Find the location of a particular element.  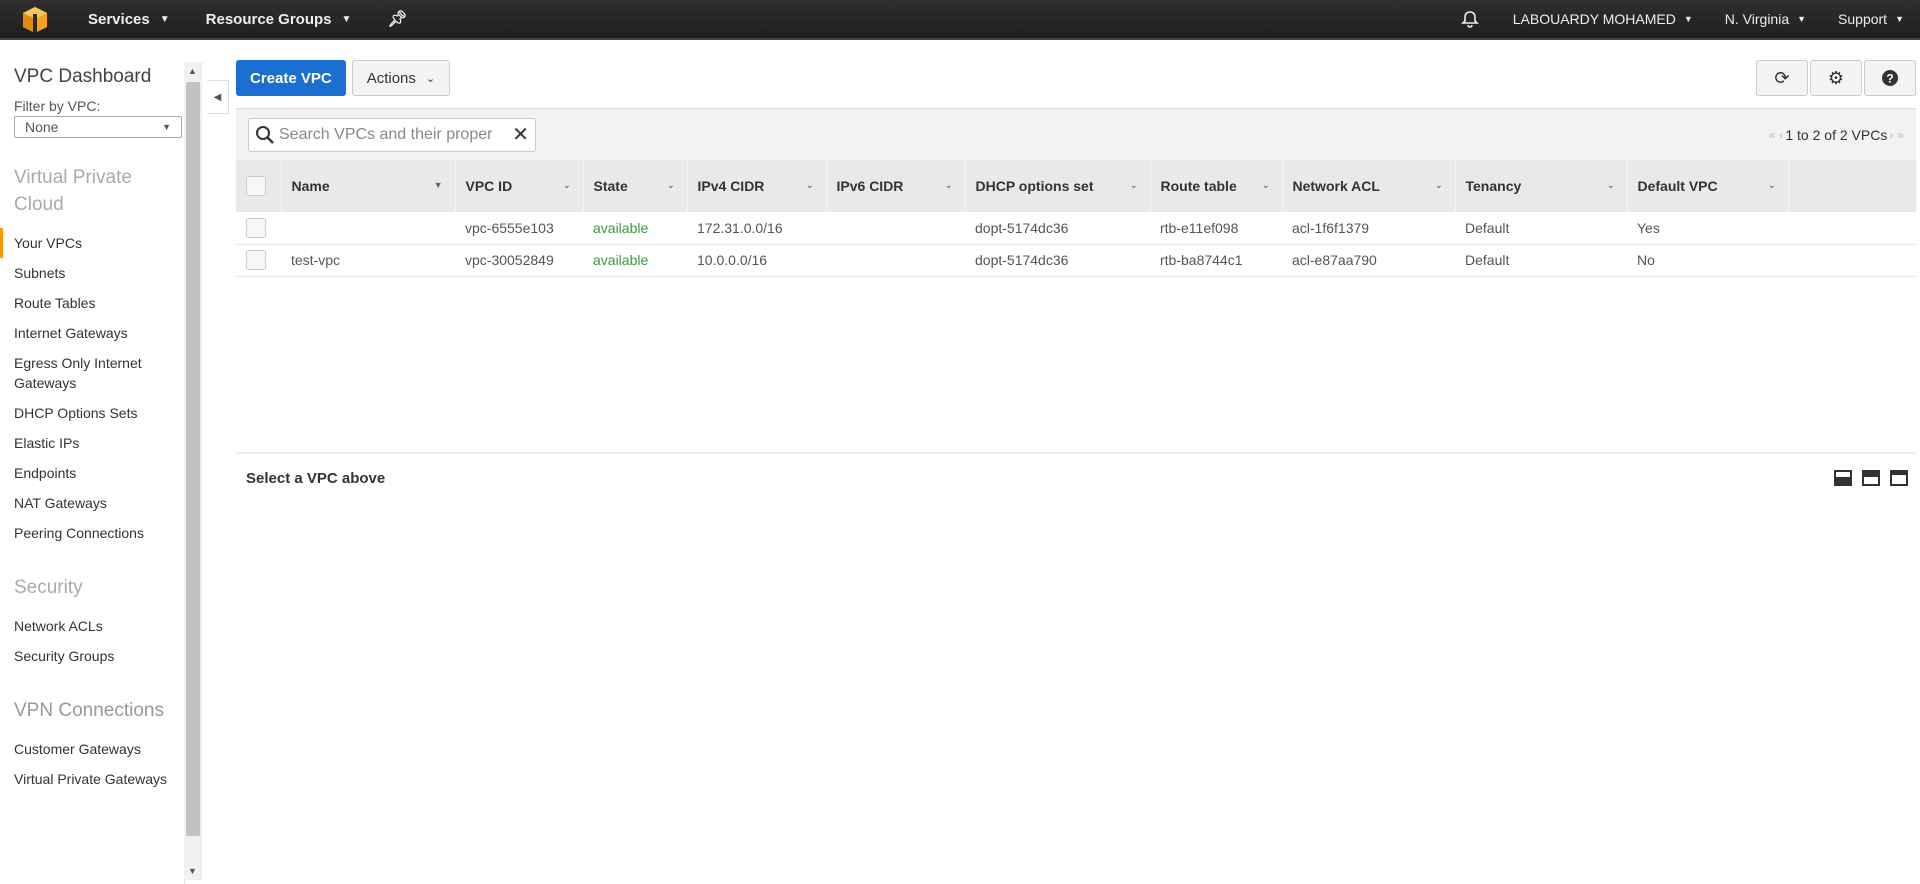

column-header-ipv4-cidr: IPv4 CIDR ⌄ is located at coordinates (757, 186).